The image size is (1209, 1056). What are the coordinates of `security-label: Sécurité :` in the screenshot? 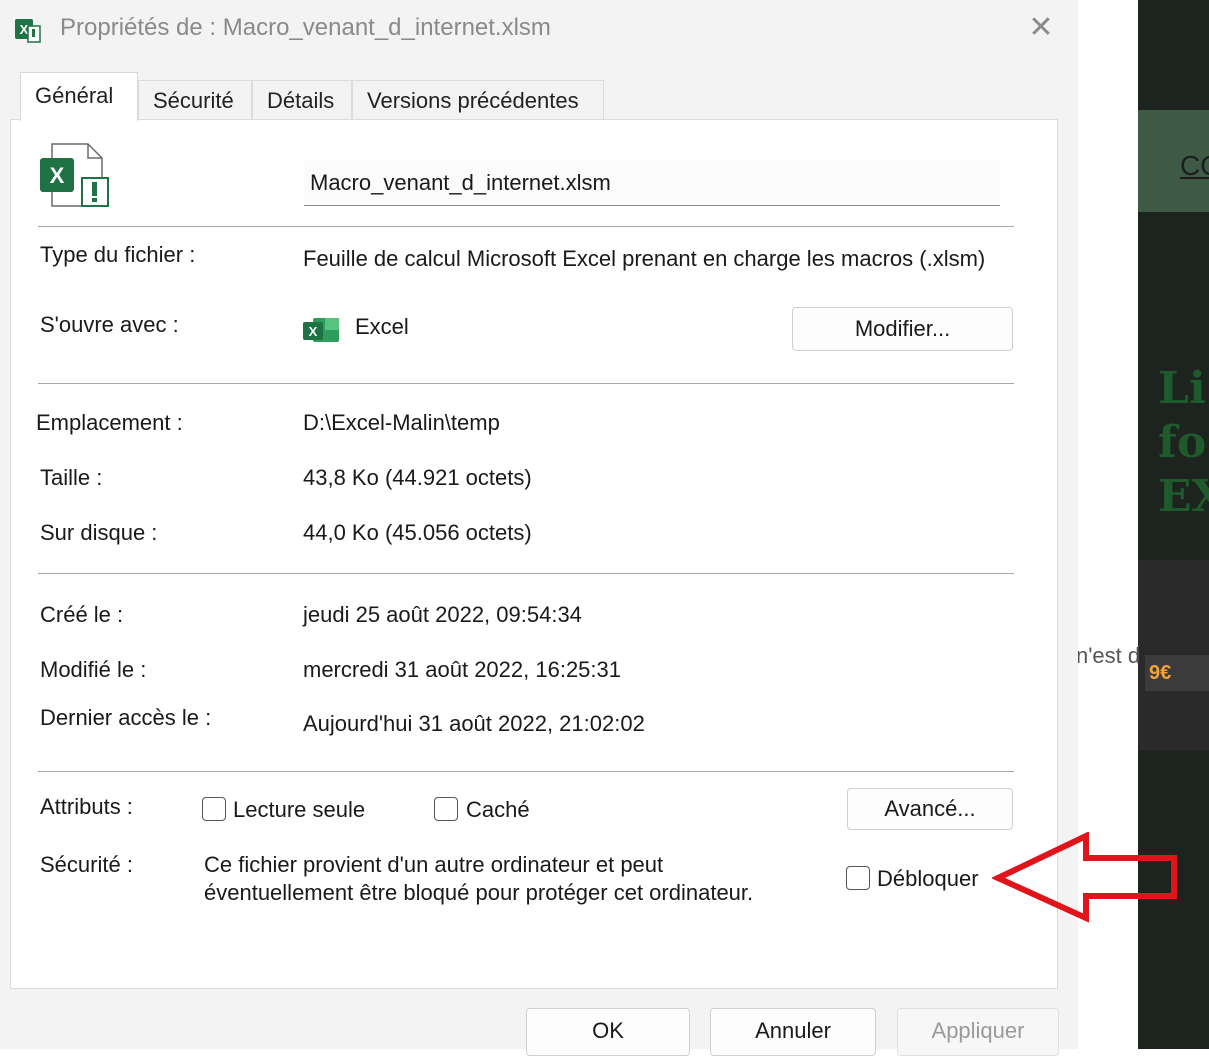 It's located at (86, 864).